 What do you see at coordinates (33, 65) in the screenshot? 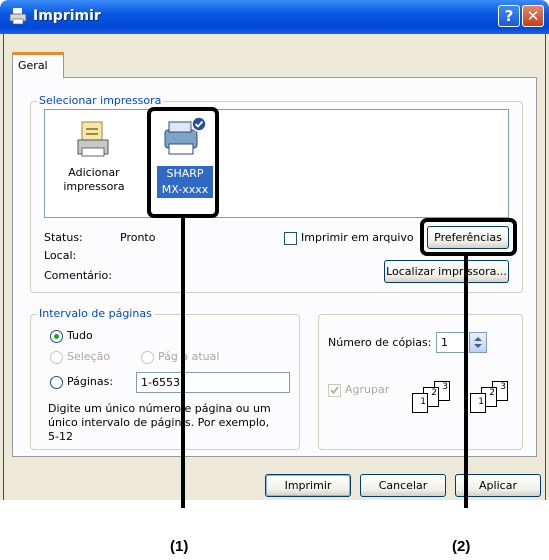
I see `tab-geral-label: Geral` at bounding box center [33, 65].